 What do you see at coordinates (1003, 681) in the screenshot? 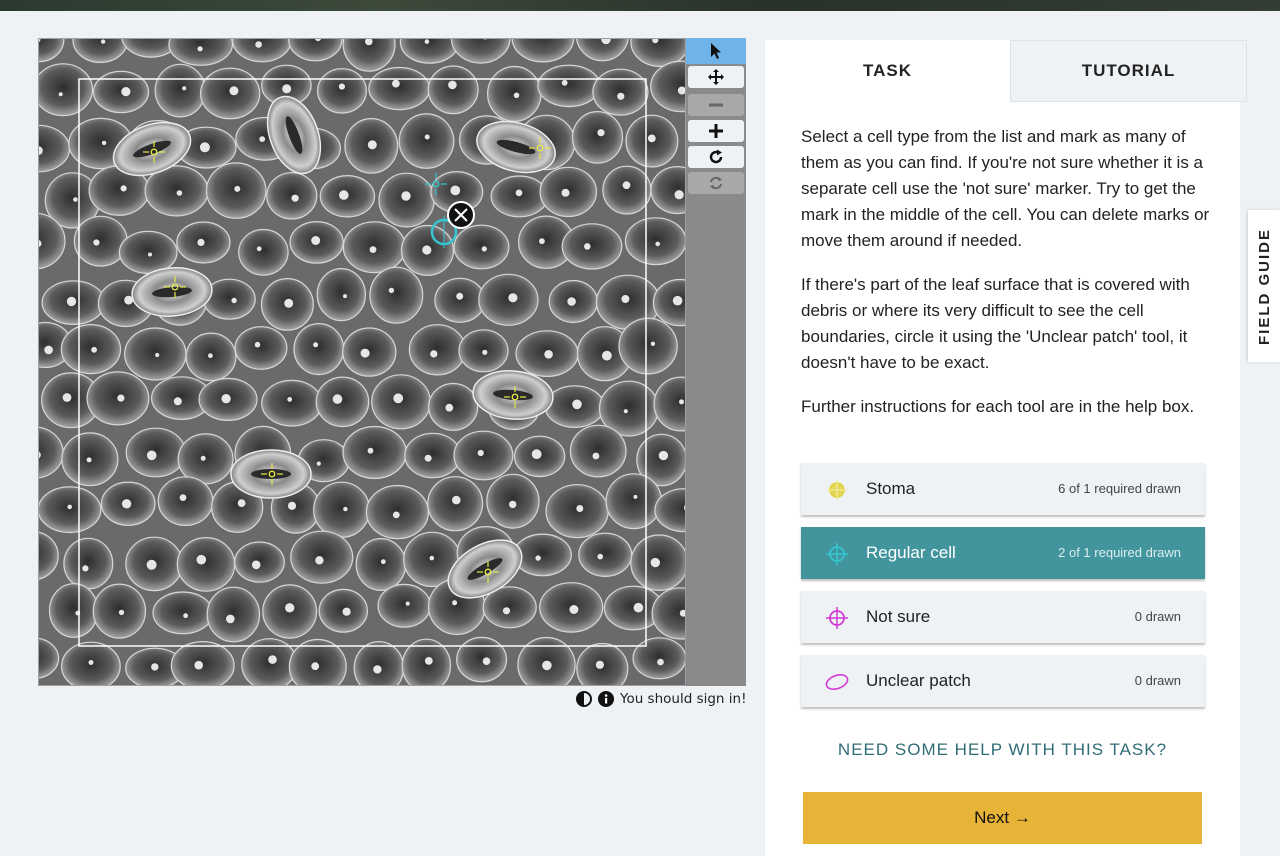
I see `tool-unclear-patch: Unclear patch 0 drawn` at bounding box center [1003, 681].